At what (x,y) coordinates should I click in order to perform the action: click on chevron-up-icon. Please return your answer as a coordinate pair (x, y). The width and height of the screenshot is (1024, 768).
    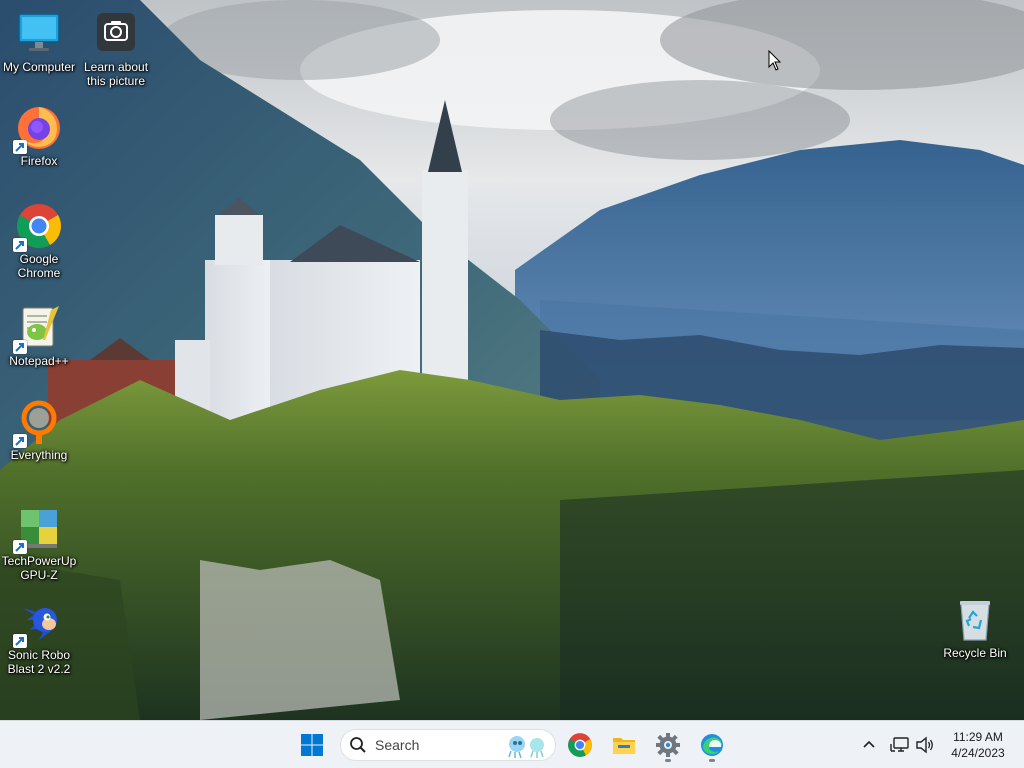
    Looking at the image, I should click on (869, 744).